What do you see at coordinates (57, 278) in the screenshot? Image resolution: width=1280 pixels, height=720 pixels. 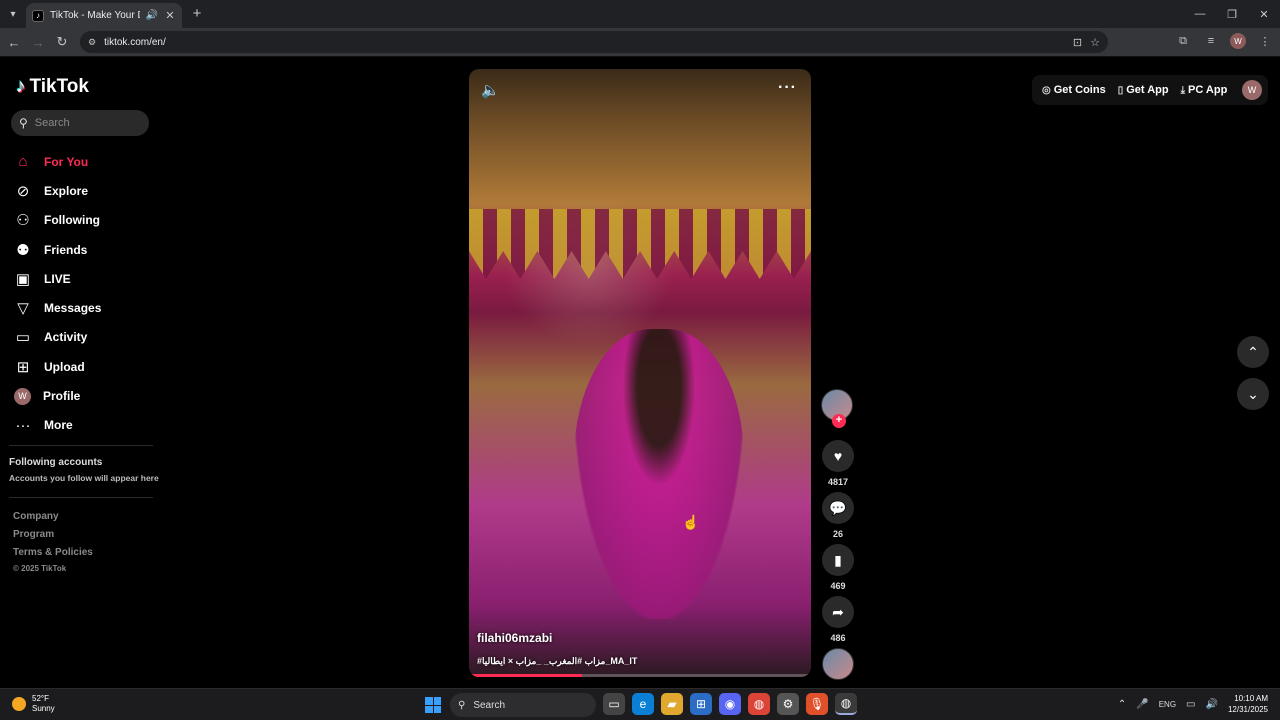 I see `nav-live: ▣ LIVE` at bounding box center [57, 278].